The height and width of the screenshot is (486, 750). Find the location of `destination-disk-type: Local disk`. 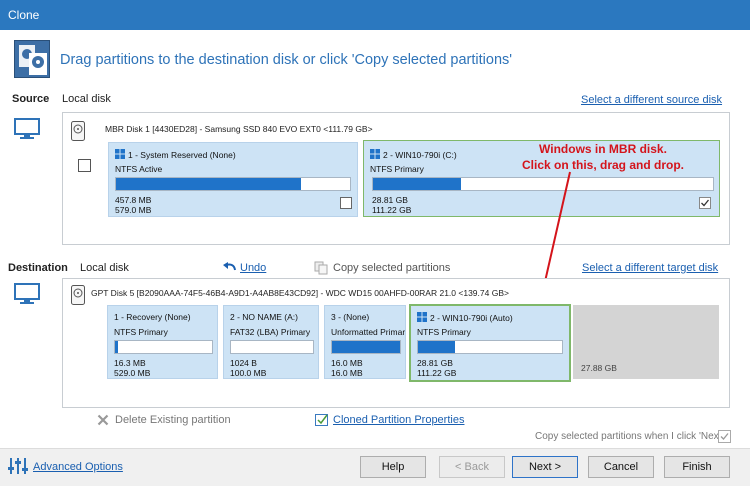

destination-disk-type: Local disk is located at coordinates (104, 268).